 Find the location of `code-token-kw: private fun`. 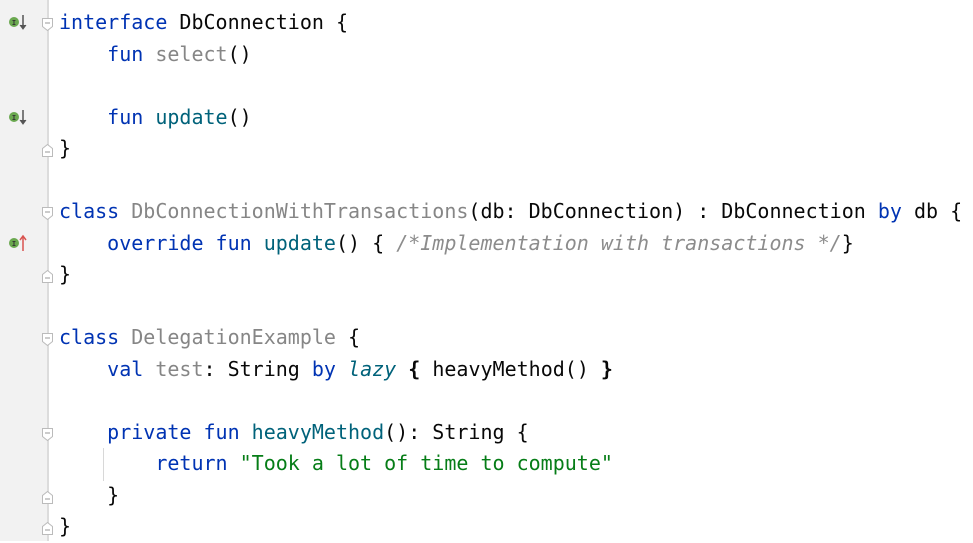

code-token-kw: private fun is located at coordinates (173, 431).